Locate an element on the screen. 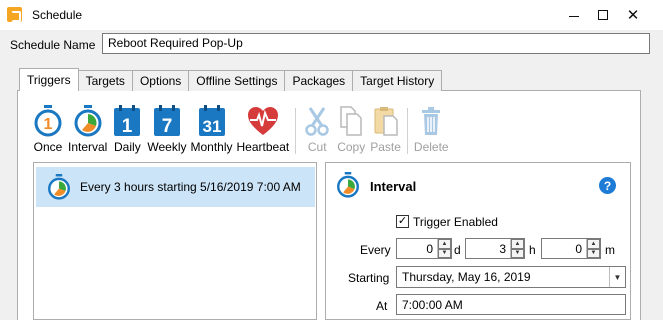 Image resolution: width=663 pixels, height=320 pixels. maximize-icon is located at coordinates (603, 15).